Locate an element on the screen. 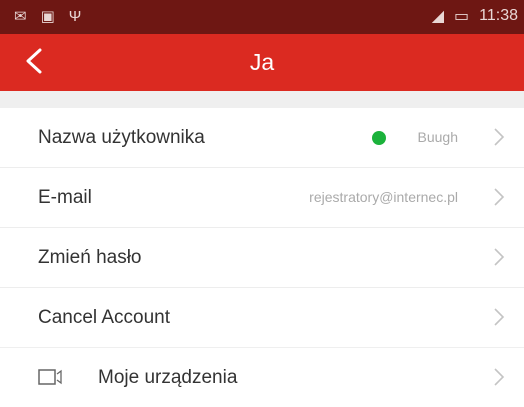 The height and width of the screenshot is (407, 524). usb-icon: Ψ is located at coordinates (75, 16).